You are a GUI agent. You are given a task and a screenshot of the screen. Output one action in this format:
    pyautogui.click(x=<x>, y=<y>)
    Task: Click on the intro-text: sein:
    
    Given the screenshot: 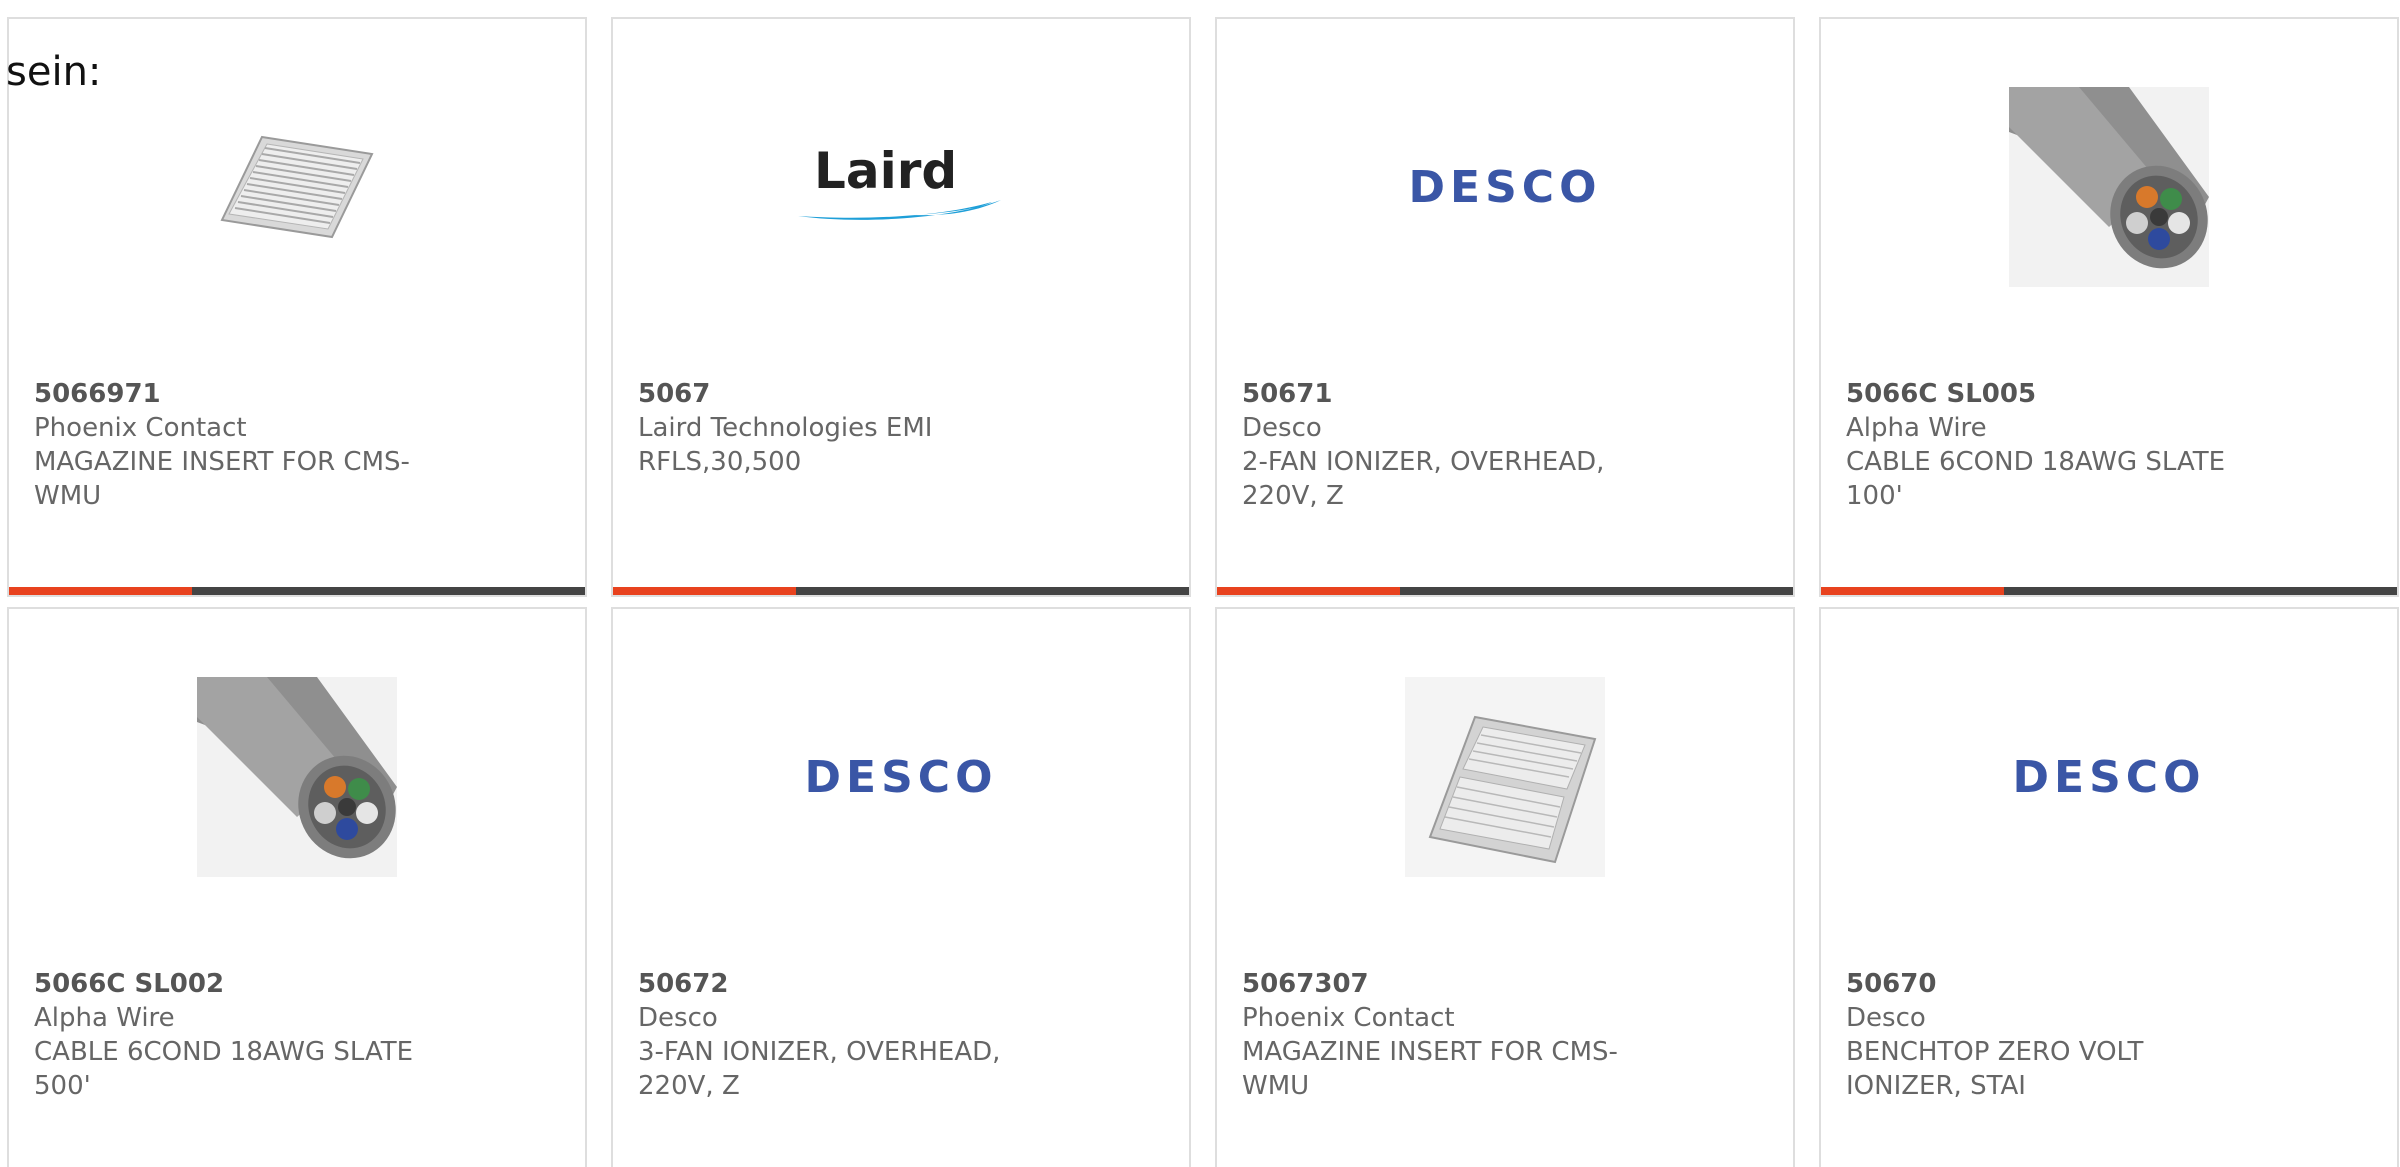 What is the action you would take?
    pyautogui.click(x=54, y=72)
    